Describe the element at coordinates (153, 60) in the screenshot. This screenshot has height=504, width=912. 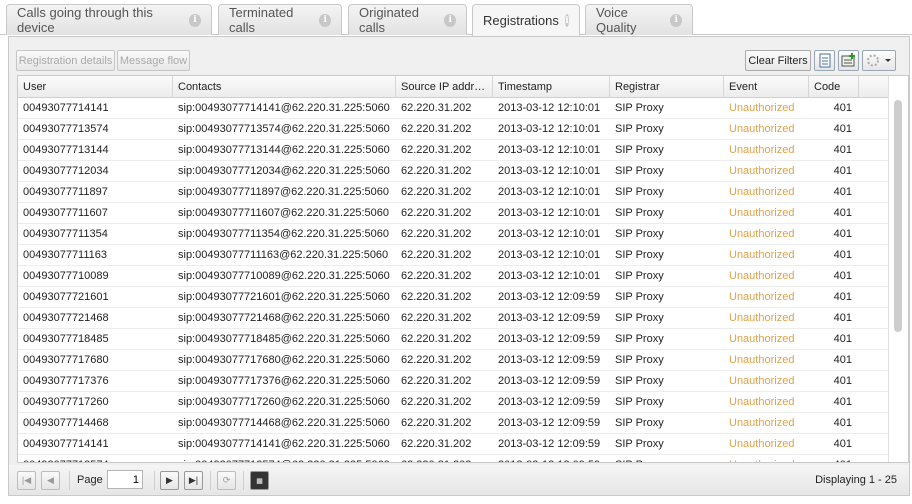
I see `message-flow-button: Message flow` at that location.